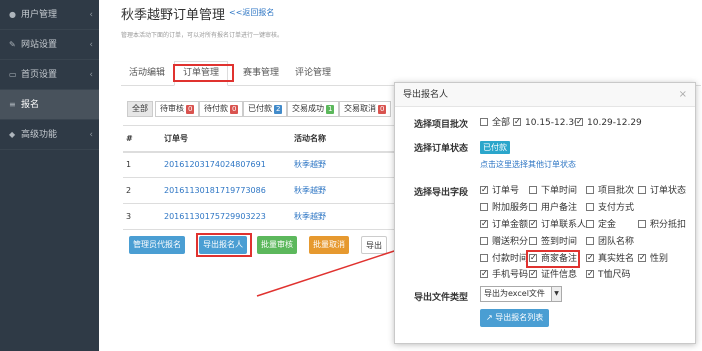 The width and height of the screenshot is (702, 351). Describe the element at coordinates (39, 135) in the screenshot. I see `sidebar-item-label: 高级功能` at that location.